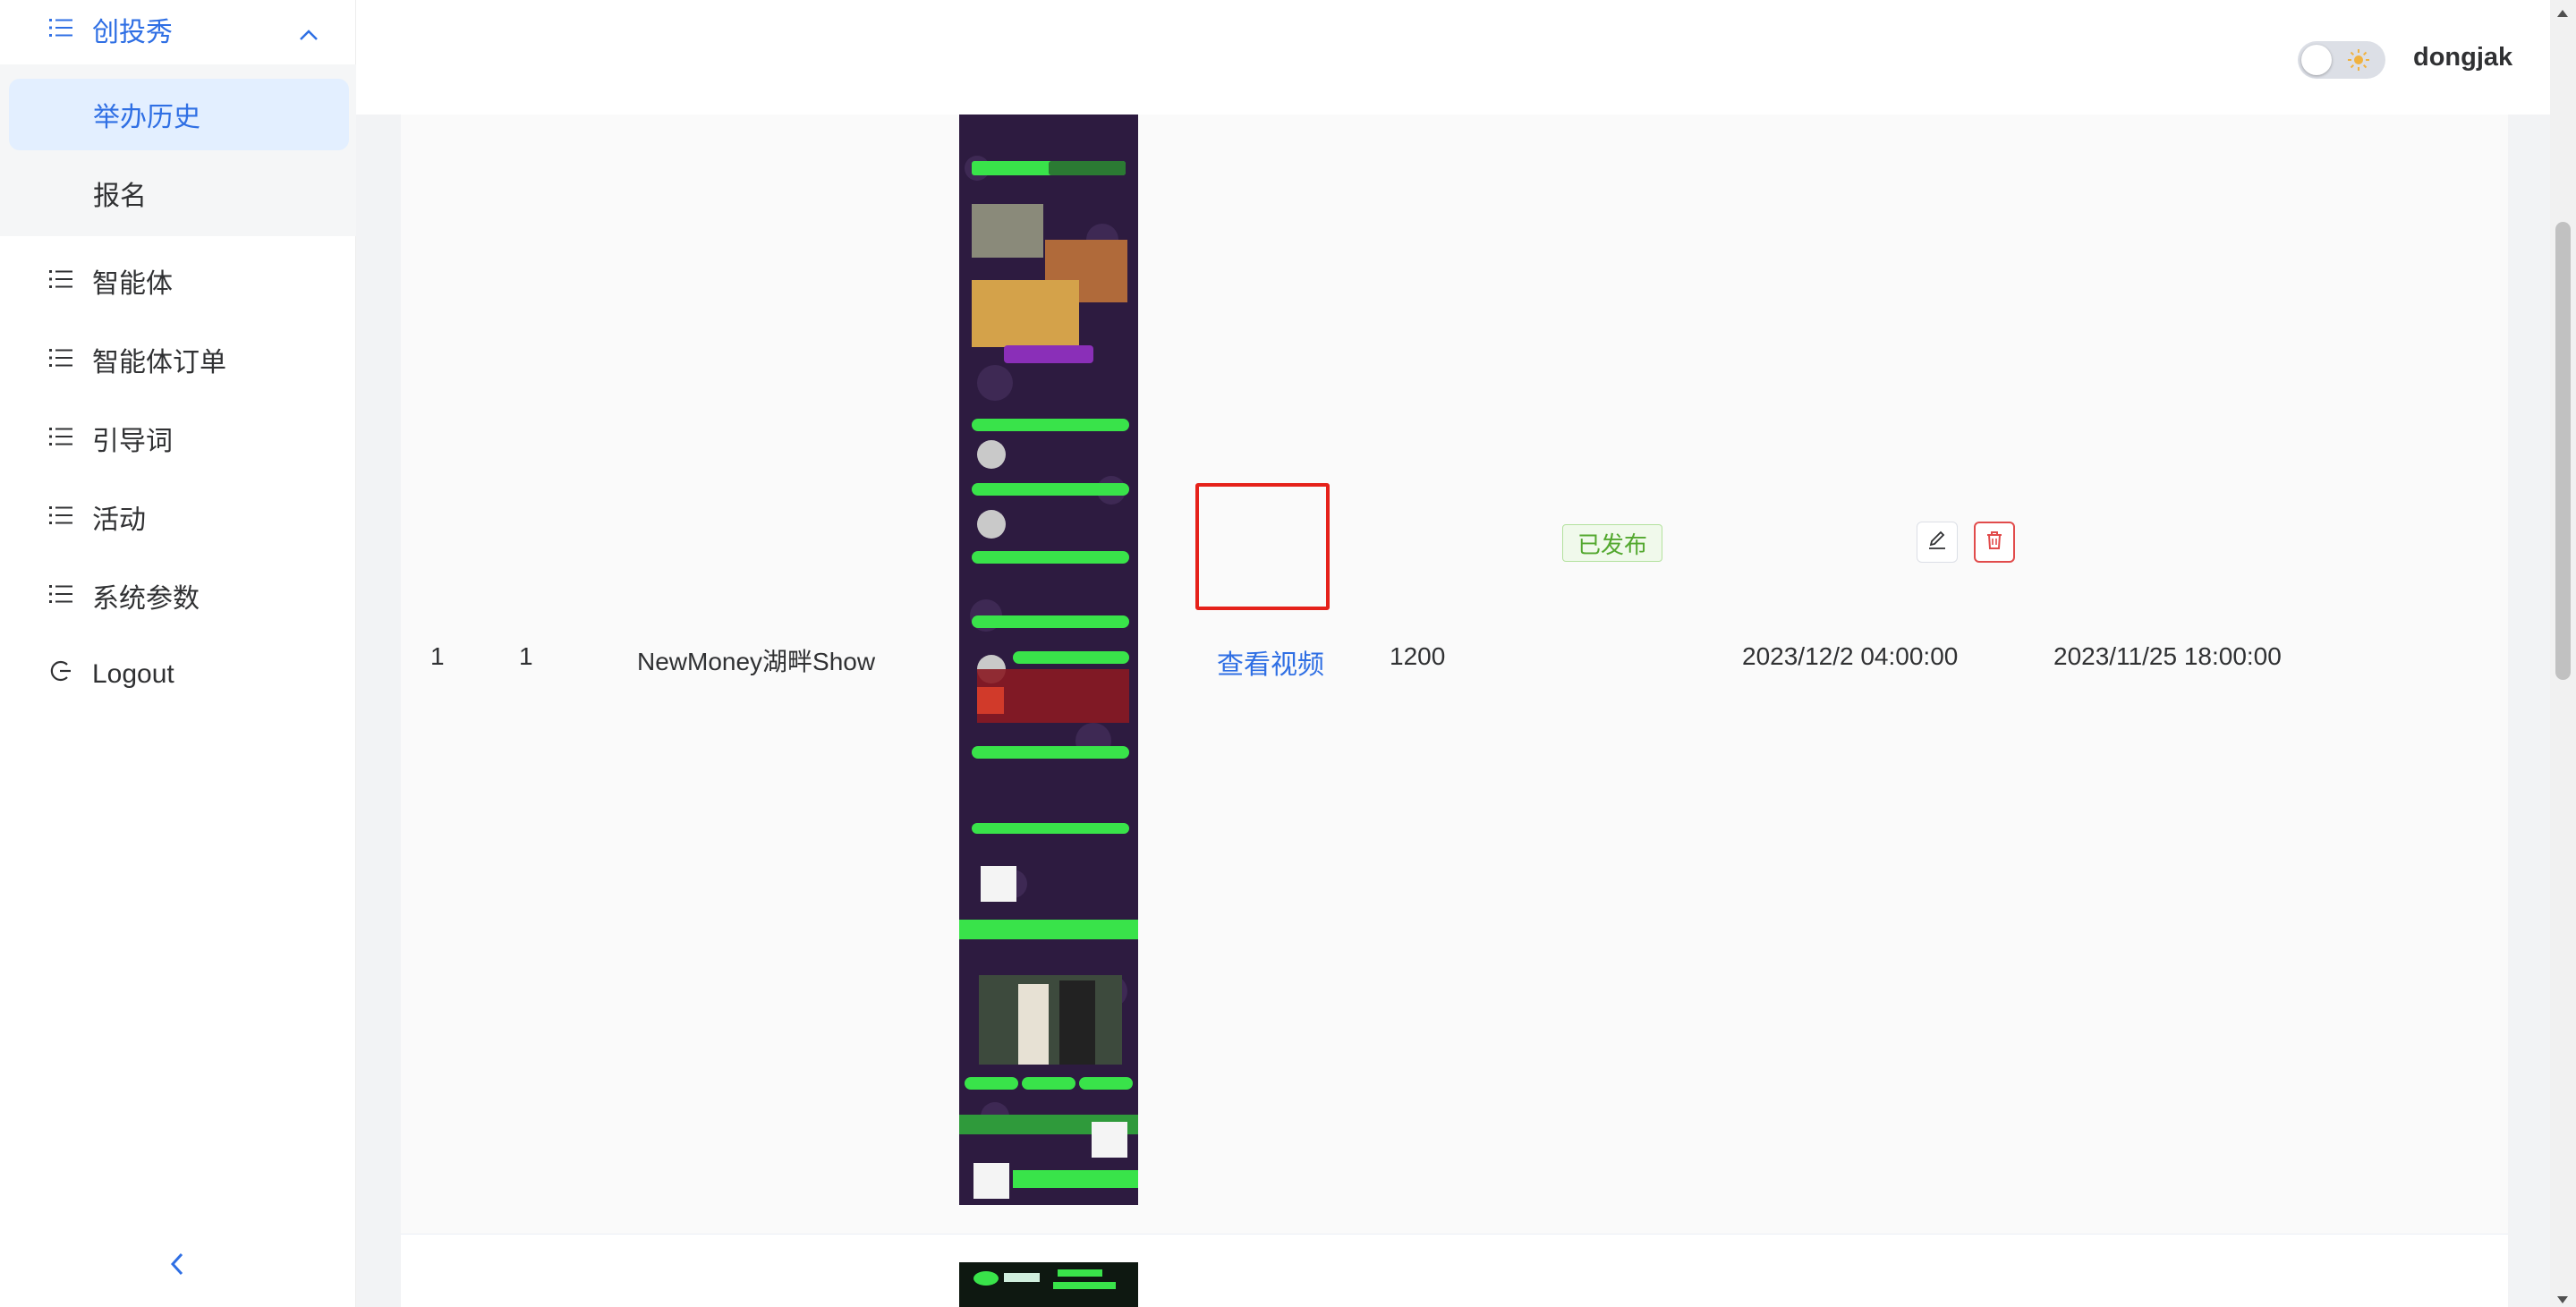  What do you see at coordinates (119, 520) in the screenshot?
I see `sidebar-item-label: 活动` at bounding box center [119, 520].